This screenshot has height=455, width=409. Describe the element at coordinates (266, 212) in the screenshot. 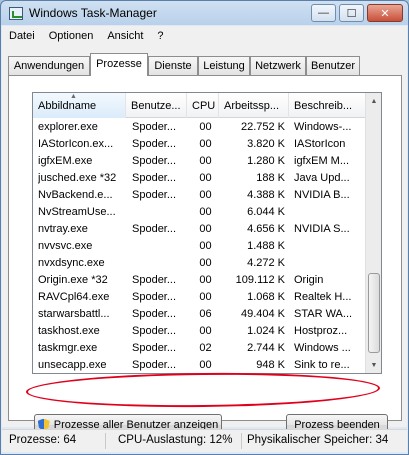

I see `process-memory-cell: 6.044 K` at that location.